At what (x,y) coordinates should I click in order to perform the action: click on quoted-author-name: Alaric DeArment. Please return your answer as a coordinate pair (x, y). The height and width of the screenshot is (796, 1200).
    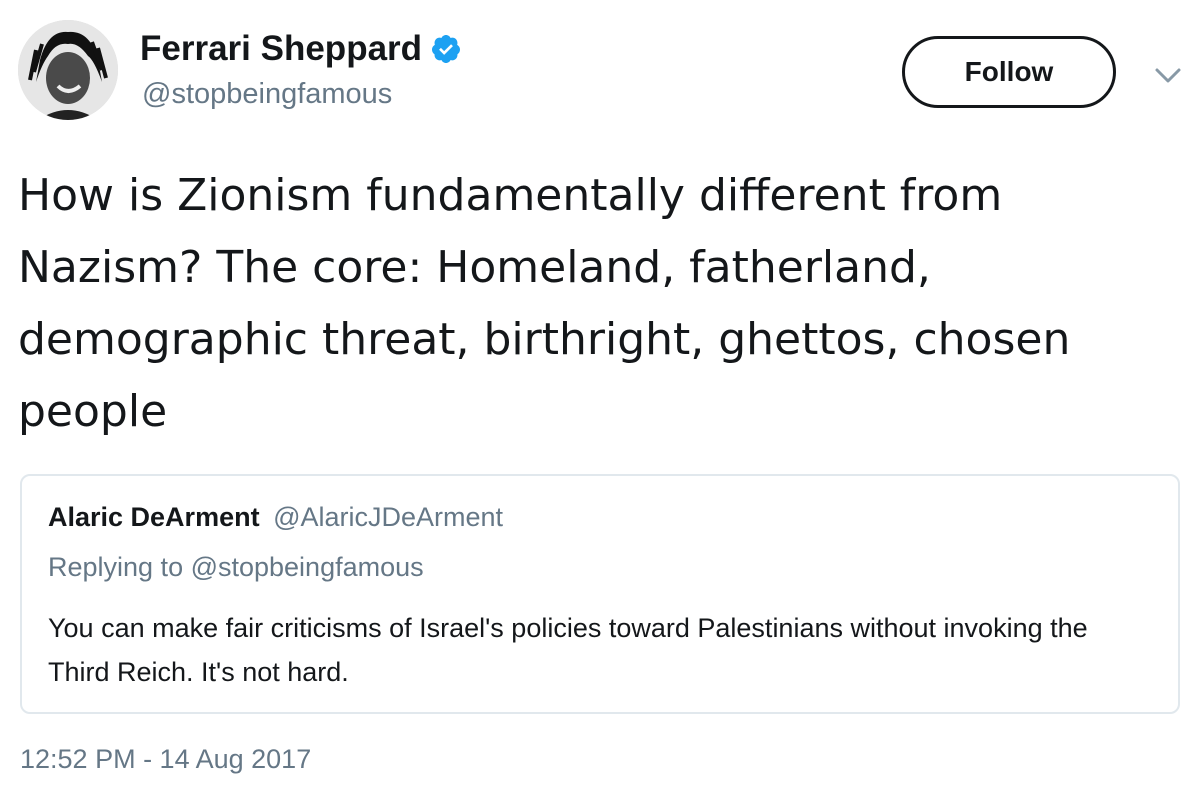
    Looking at the image, I should click on (154, 517).